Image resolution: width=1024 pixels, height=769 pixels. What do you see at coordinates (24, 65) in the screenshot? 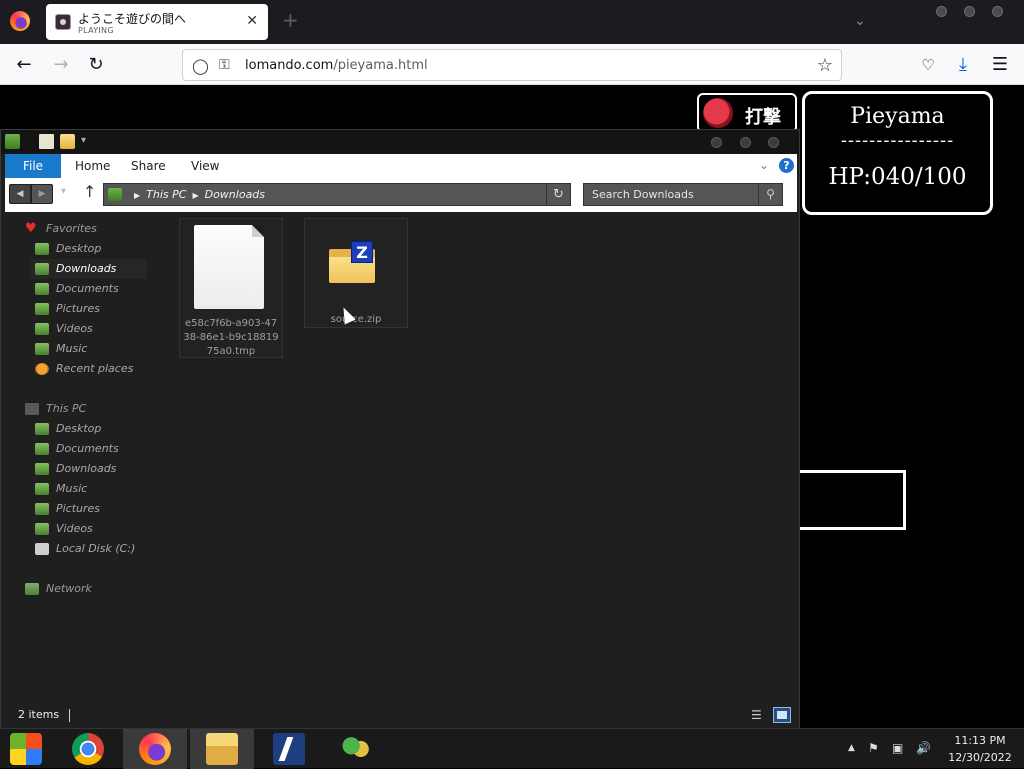
I see `back-arrow-icon: ←` at bounding box center [24, 65].